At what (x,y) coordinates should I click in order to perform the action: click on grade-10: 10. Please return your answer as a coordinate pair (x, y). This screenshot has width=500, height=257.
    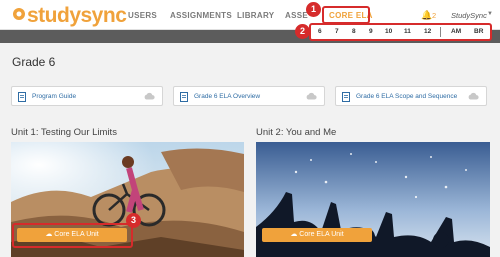
    Looking at the image, I should click on (388, 31).